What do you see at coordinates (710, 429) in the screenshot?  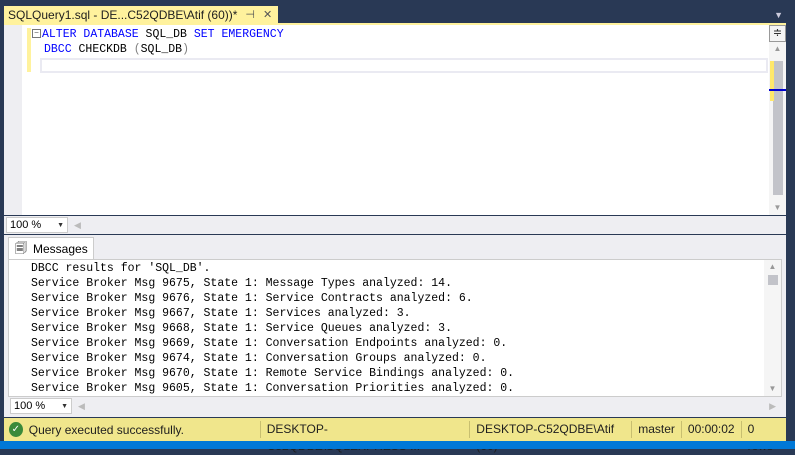 I see `status-elapsed: 00:00:02` at bounding box center [710, 429].